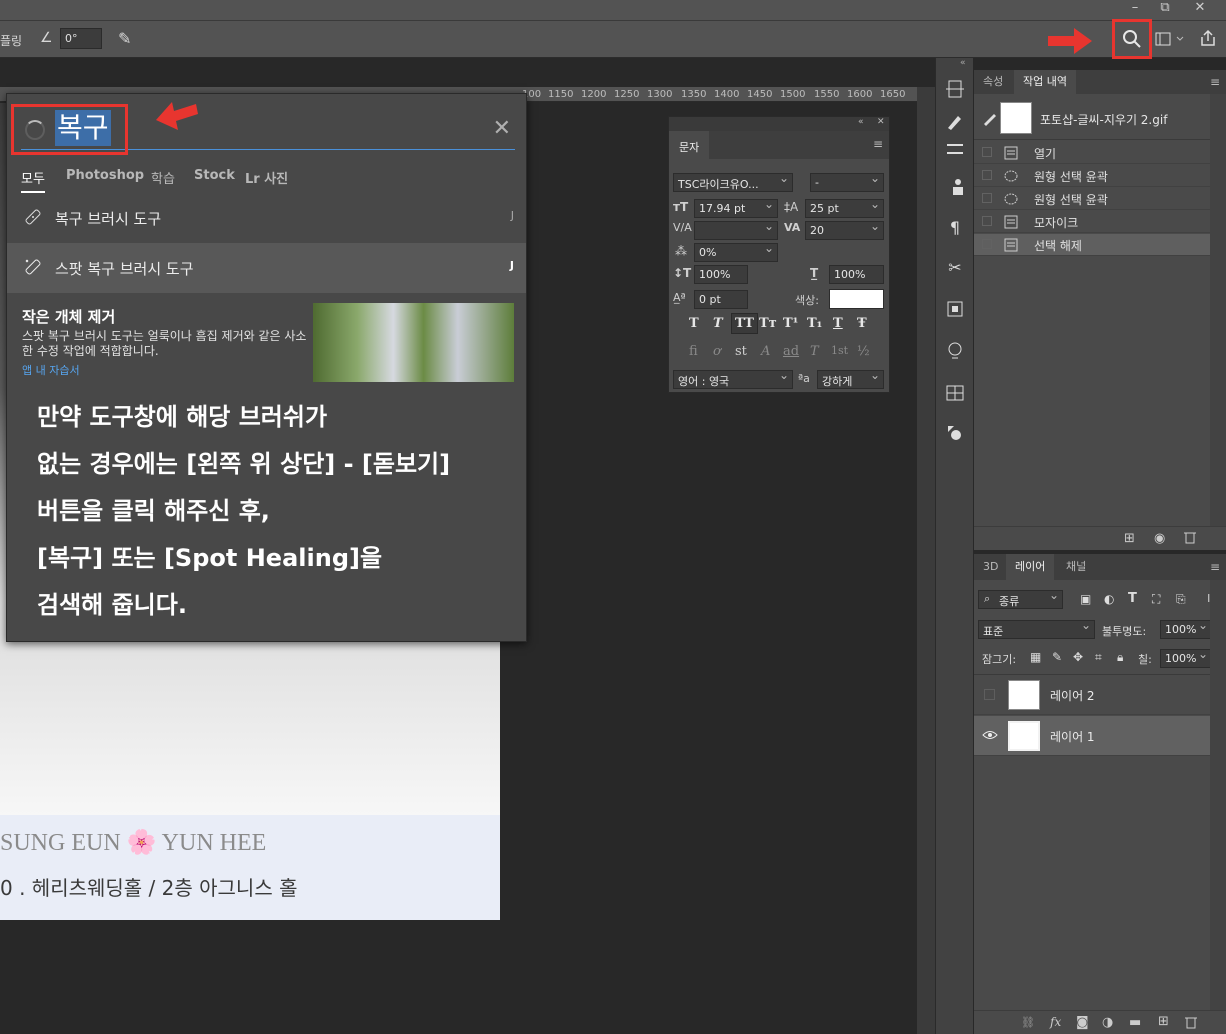  Describe the element at coordinates (1159, 538) in the screenshot. I see `camera-icon: ◉` at that location.